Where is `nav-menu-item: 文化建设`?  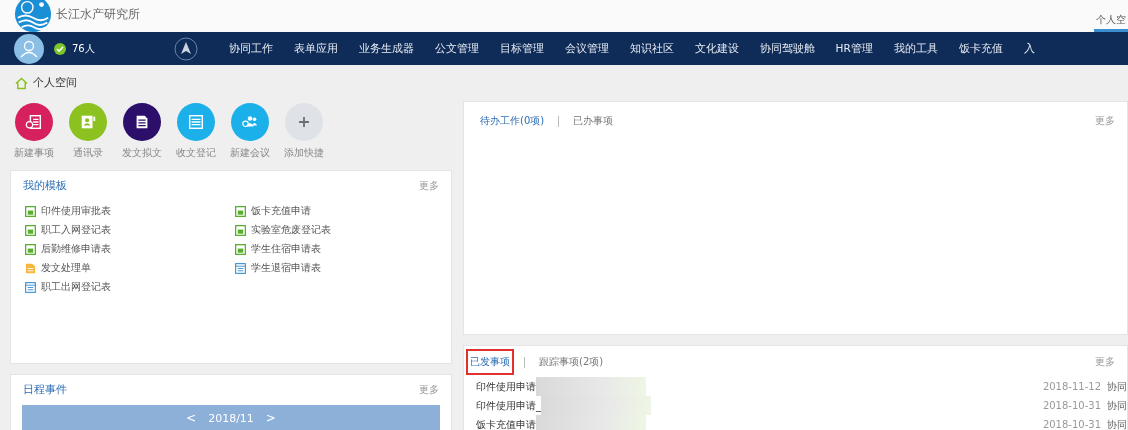 nav-menu-item: 文化建设 is located at coordinates (716, 48).